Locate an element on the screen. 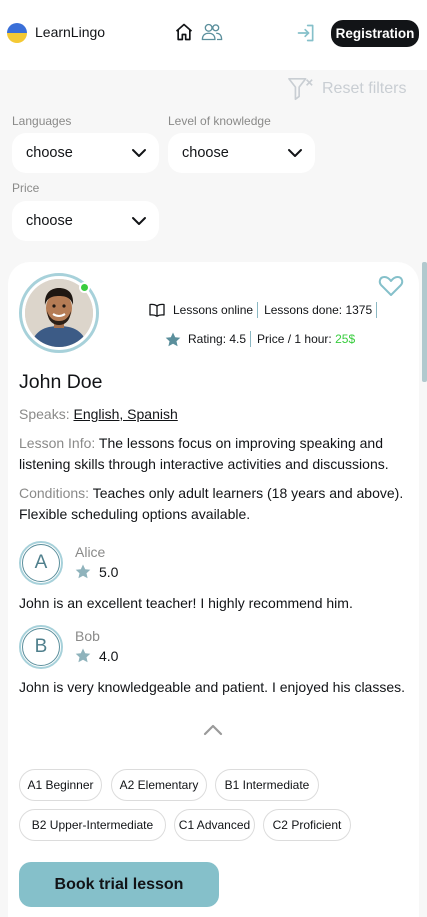 Image resolution: width=427 pixels, height=917 pixels. users-icon is located at coordinates (212, 32).